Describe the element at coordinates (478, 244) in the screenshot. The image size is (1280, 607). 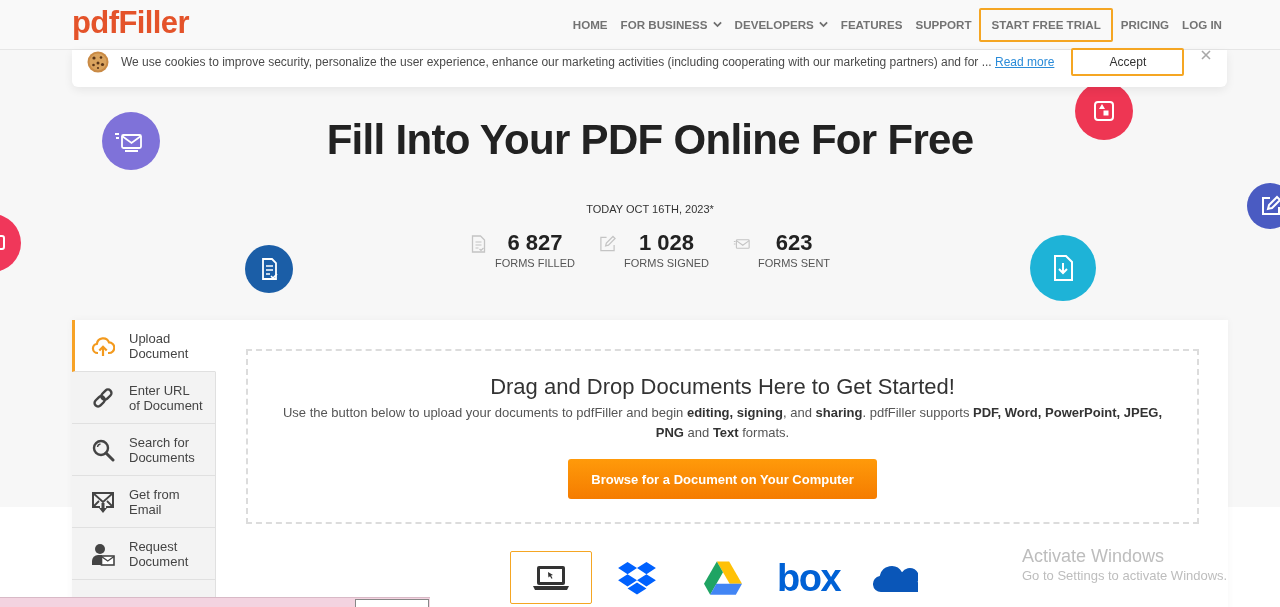
I see `document-icon` at that location.